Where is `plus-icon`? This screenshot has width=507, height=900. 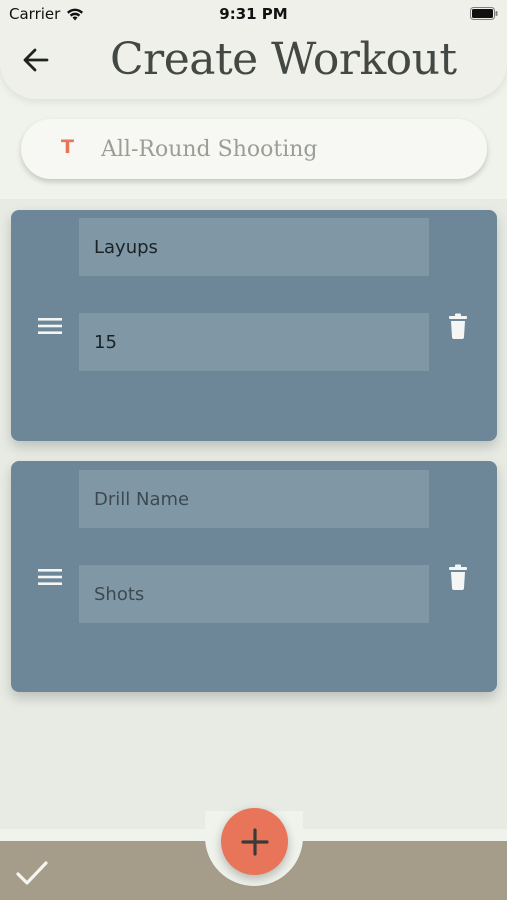
plus-icon is located at coordinates (254, 841).